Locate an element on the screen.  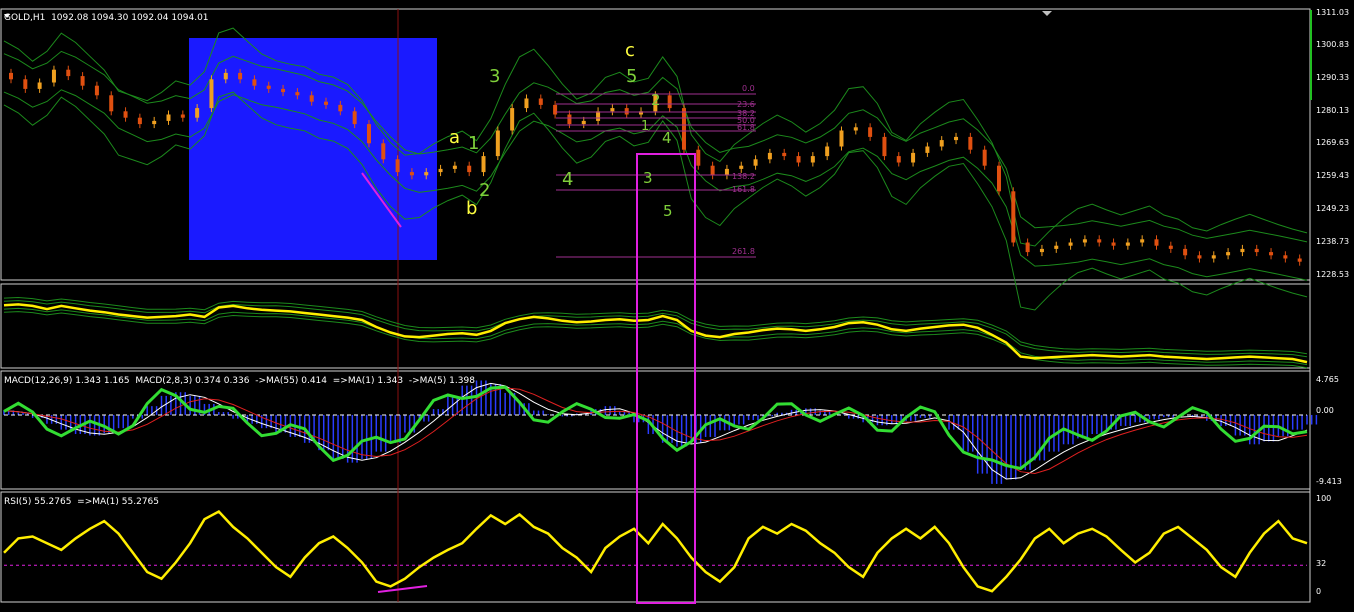
price-tick: 1269.63 is located at coordinates (1333, 142).